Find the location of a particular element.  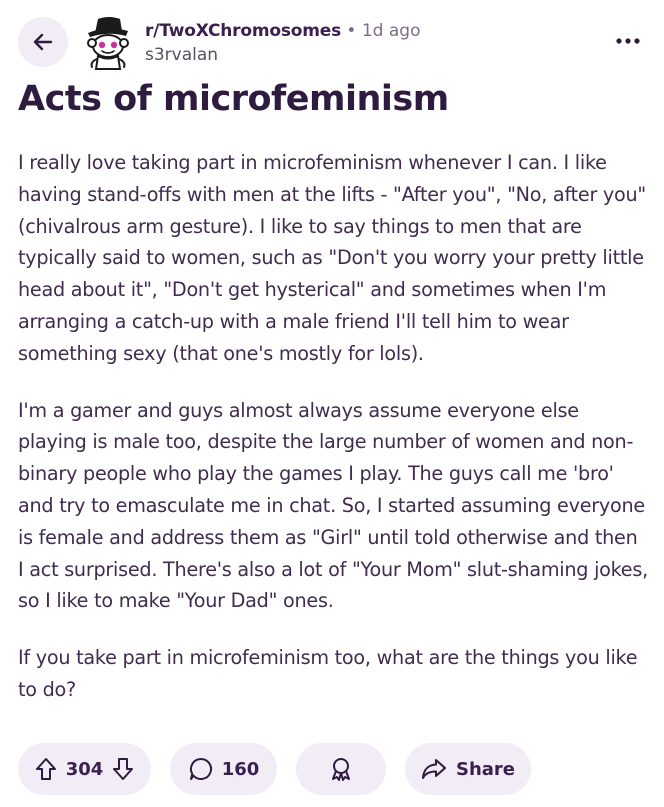

arrow-left-icon is located at coordinates (43, 42).